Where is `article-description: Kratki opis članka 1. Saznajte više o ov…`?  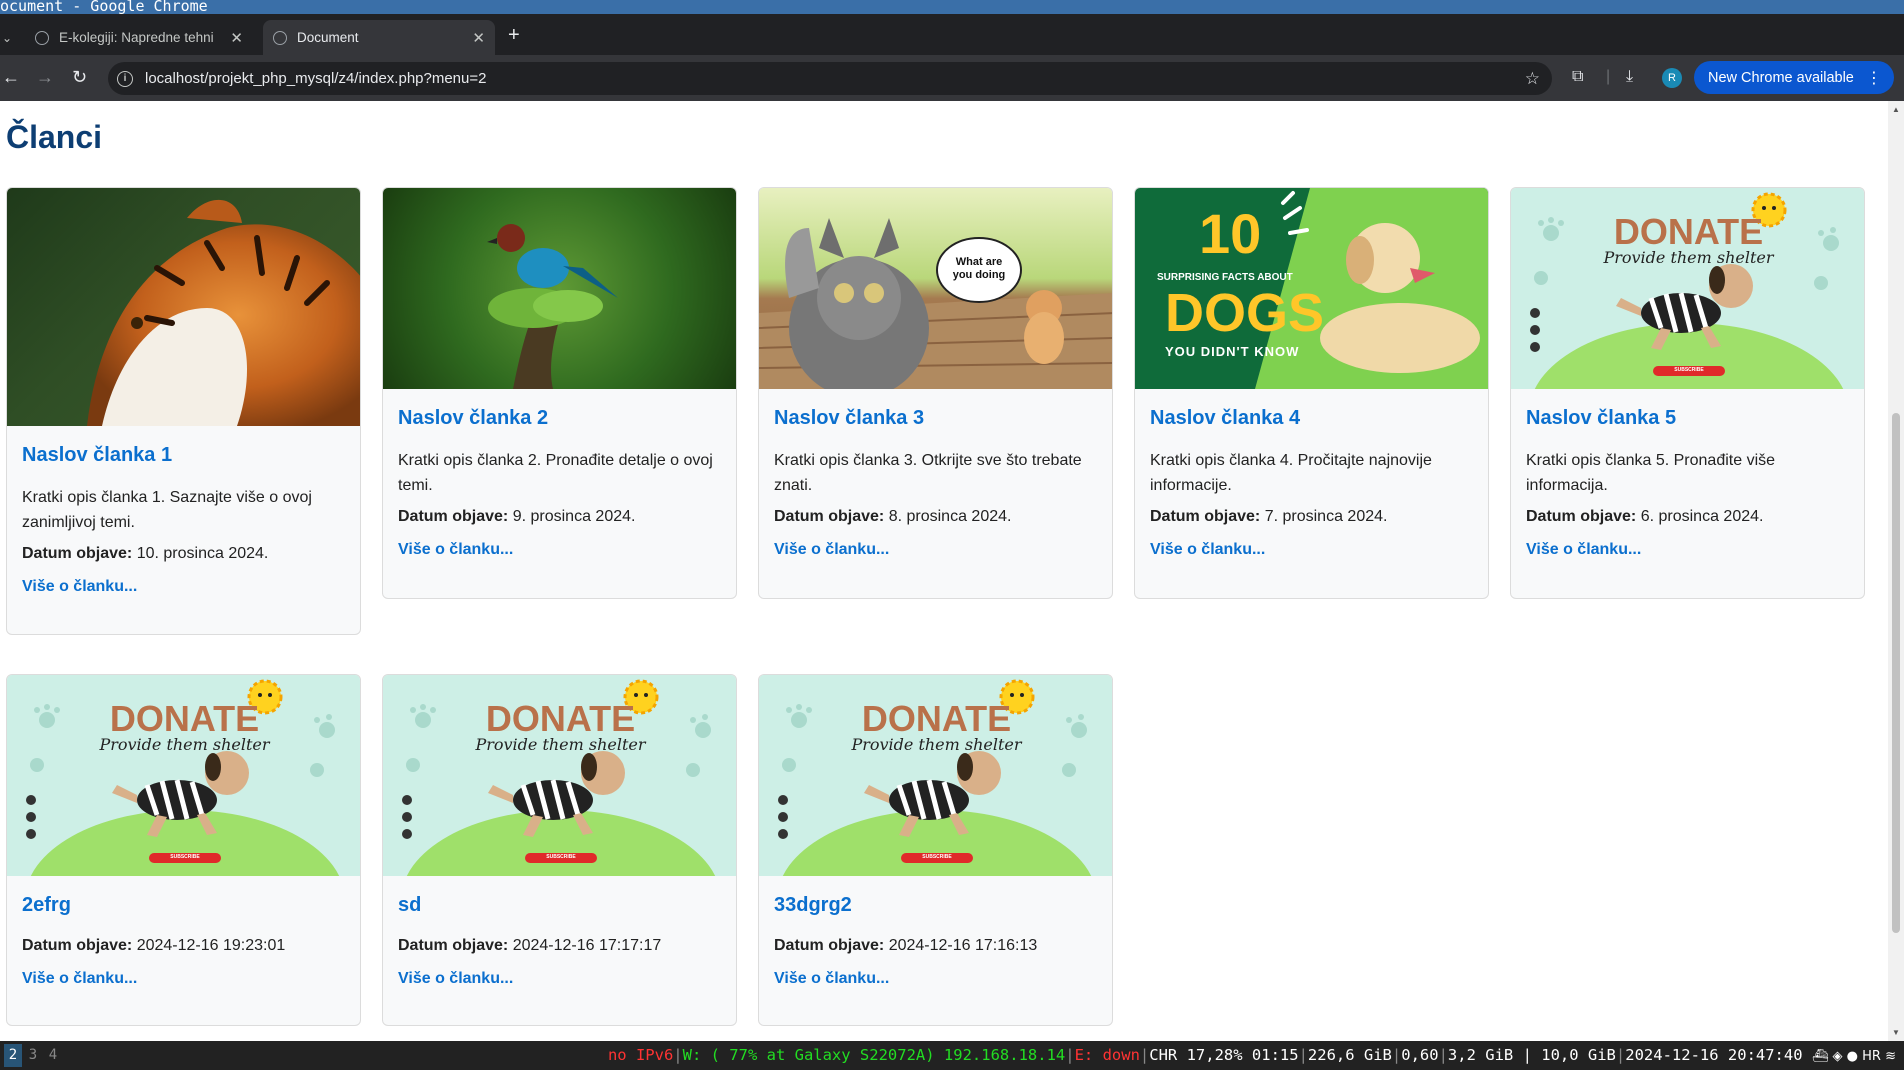
article-description: Kratki opis članka 1. Saznajte više o ov… is located at coordinates (167, 510).